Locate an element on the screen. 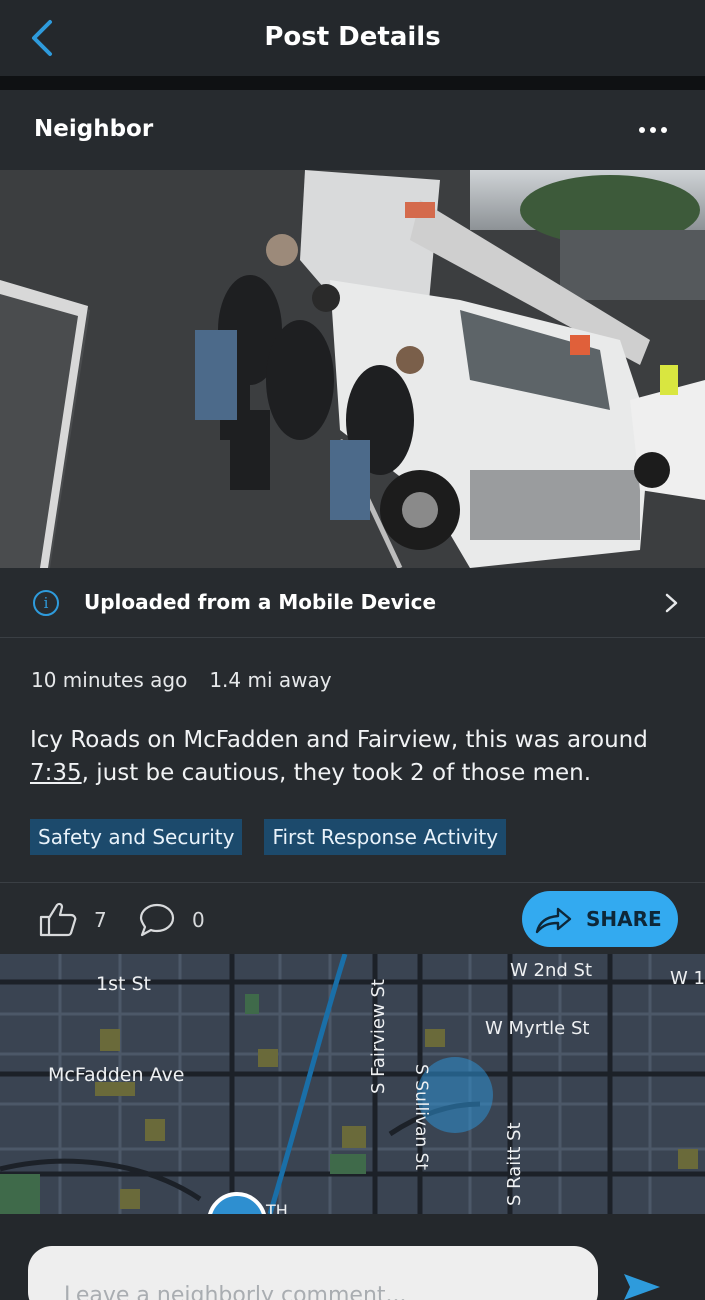  actions-divider is located at coordinates (352, 882).